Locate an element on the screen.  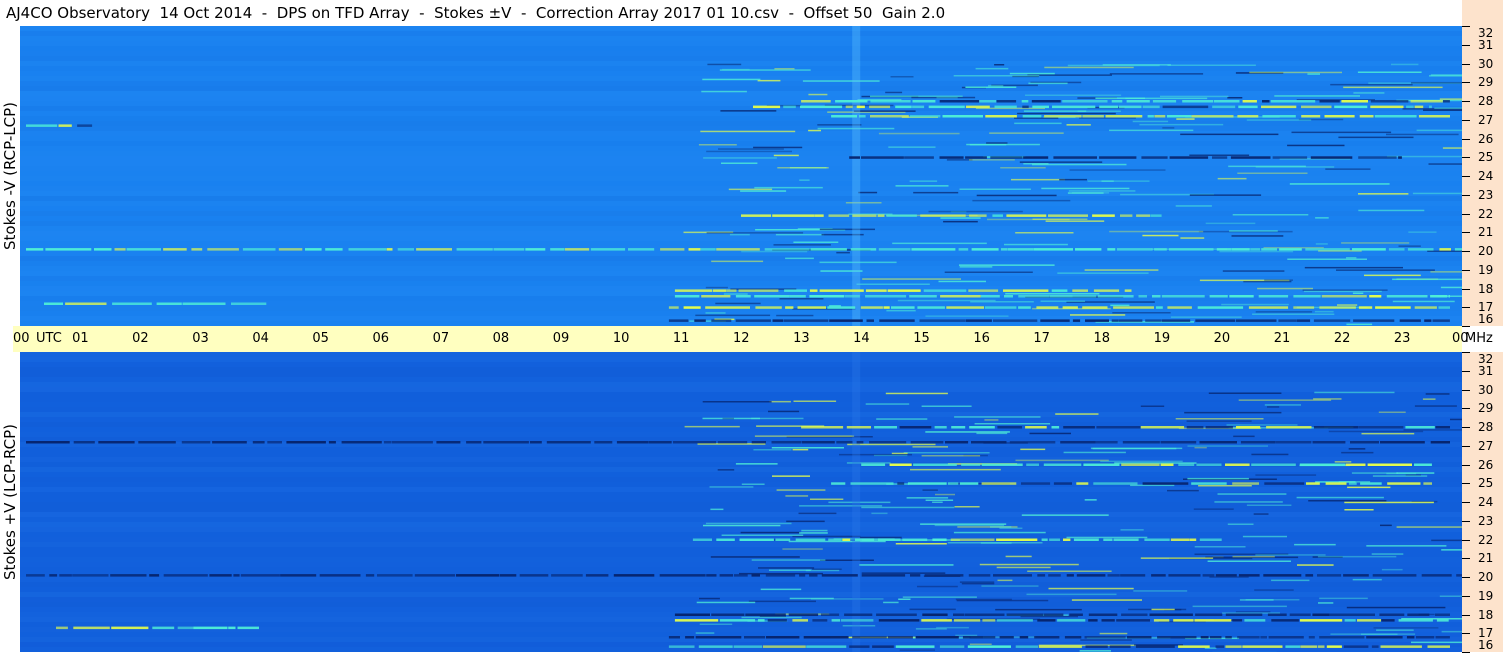
utc-tick-label: 19 is located at coordinates (1162, 338).